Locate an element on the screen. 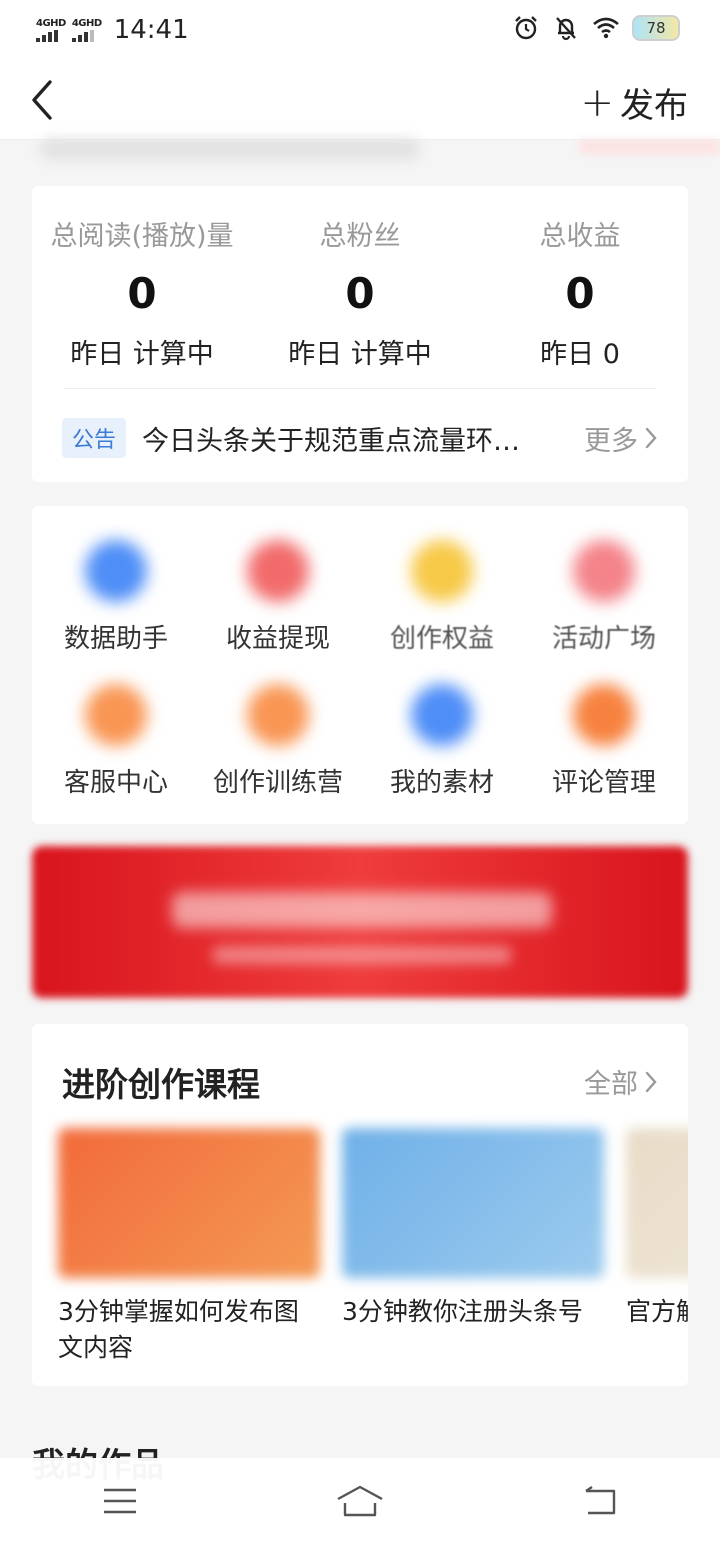  tool-activity-square: 活动广场 is located at coordinates (604, 597).